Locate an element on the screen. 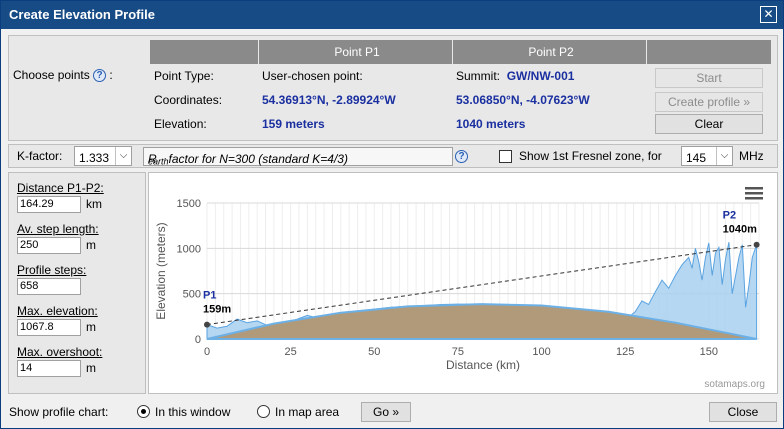 This screenshot has height=429, width=784. fresnel-checkbox is located at coordinates (505, 156).